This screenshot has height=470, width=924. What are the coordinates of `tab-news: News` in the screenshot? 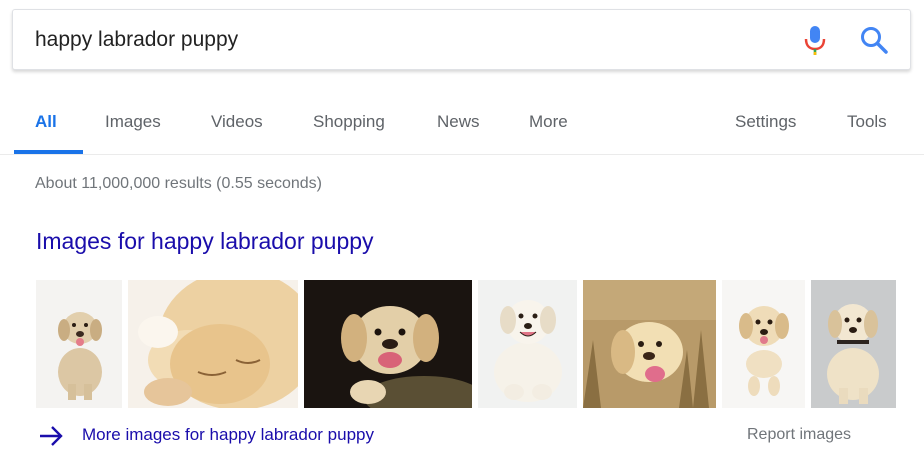 It's located at (458, 122).